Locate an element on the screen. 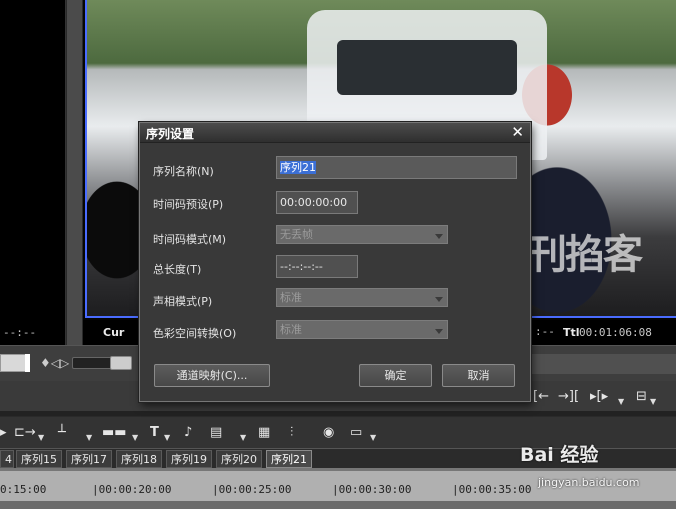 This screenshot has width=676, height=509. total-length-value: --:--:--:-- is located at coordinates (301, 266).